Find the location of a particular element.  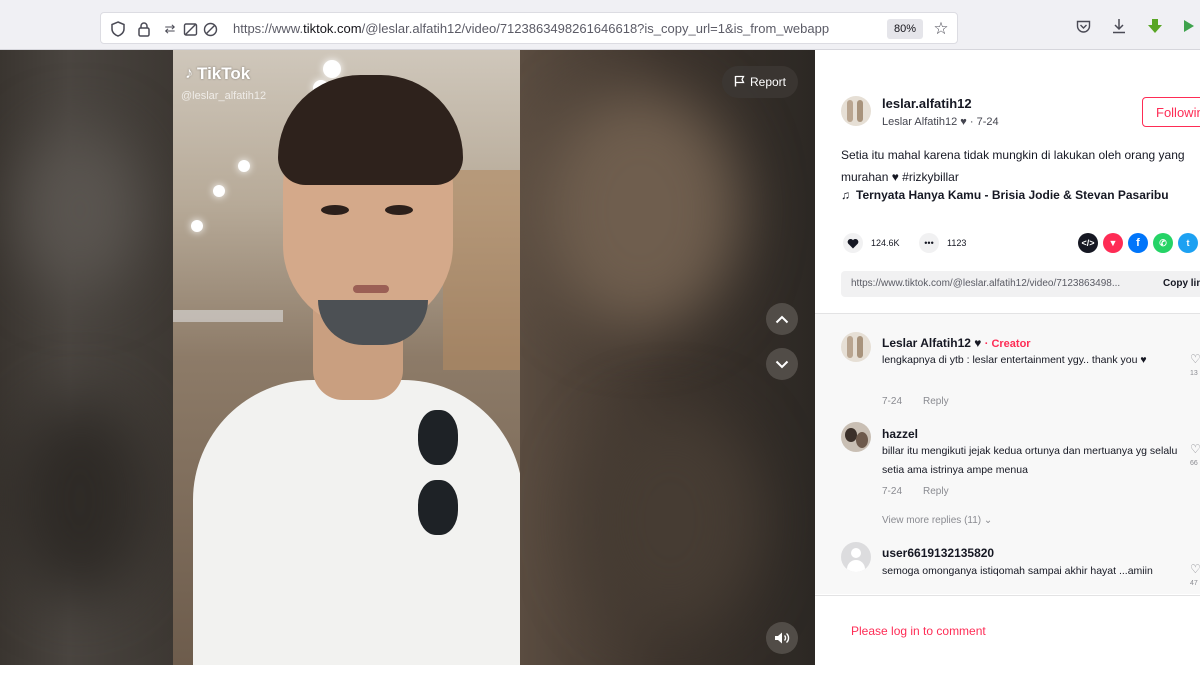

lock-icon is located at coordinates (144, 29).